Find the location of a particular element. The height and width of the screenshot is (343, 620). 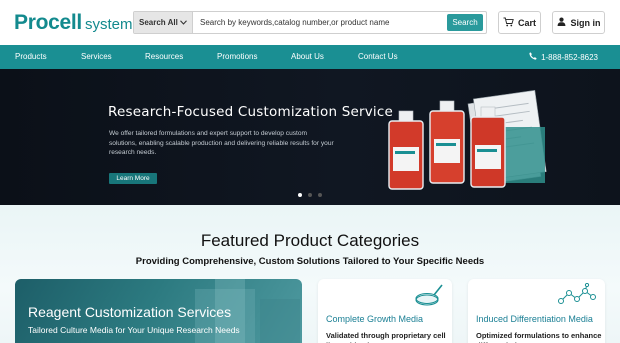

nav-item-services: Services is located at coordinates (96, 57).